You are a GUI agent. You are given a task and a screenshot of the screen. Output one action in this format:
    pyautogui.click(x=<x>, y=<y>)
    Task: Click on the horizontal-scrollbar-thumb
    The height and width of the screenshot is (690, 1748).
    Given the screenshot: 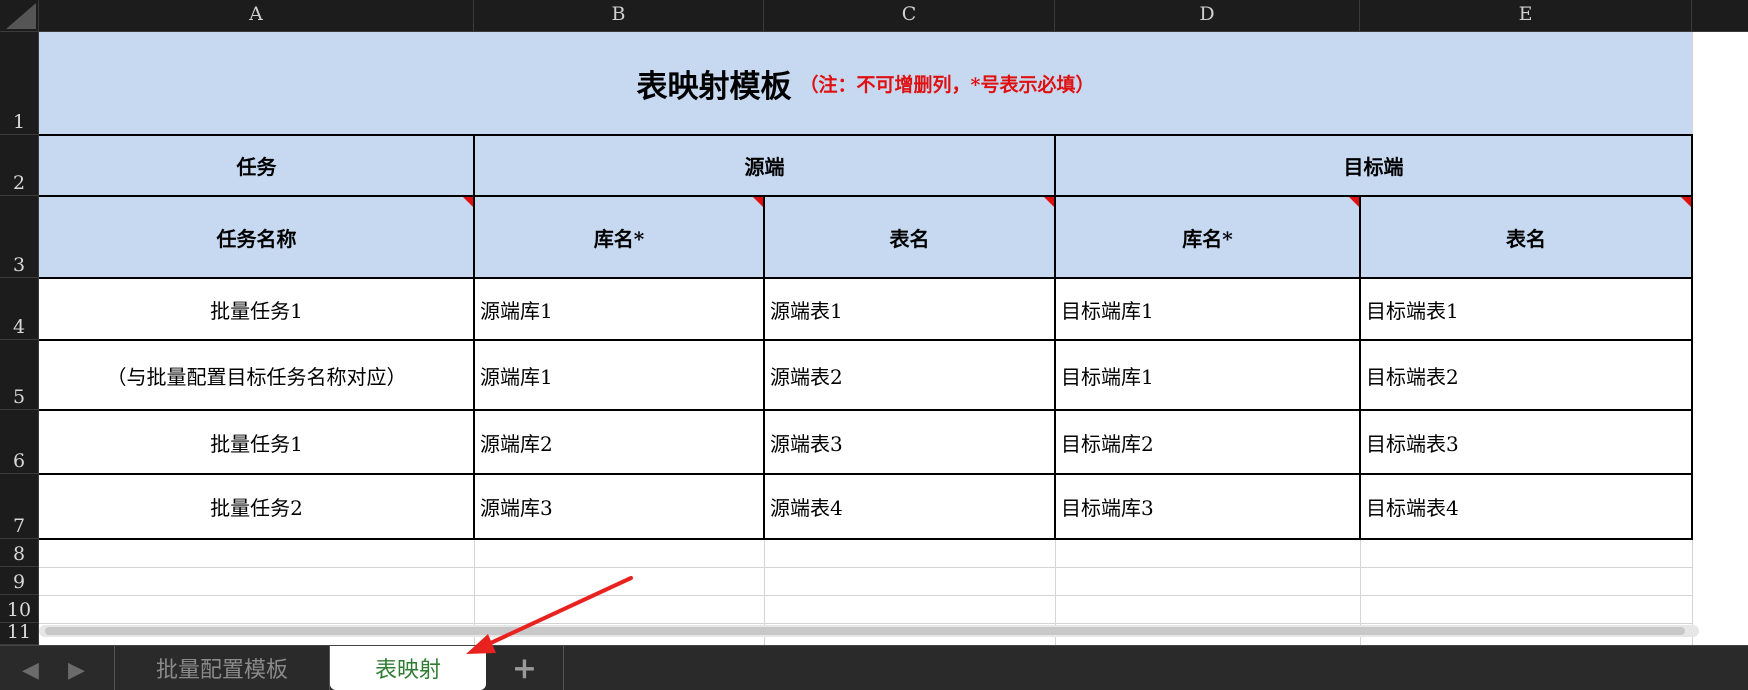 What is the action you would take?
    pyautogui.click(x=865, y=631)
    